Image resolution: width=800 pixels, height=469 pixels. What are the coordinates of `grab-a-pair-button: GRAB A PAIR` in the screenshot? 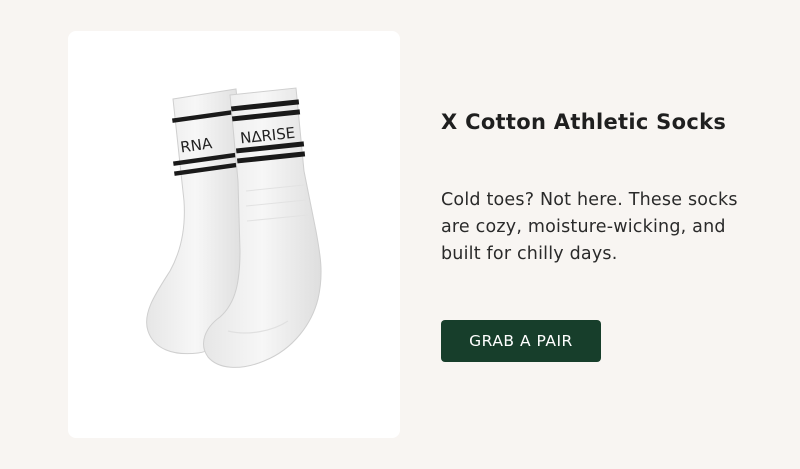 It's located at (521, 341).